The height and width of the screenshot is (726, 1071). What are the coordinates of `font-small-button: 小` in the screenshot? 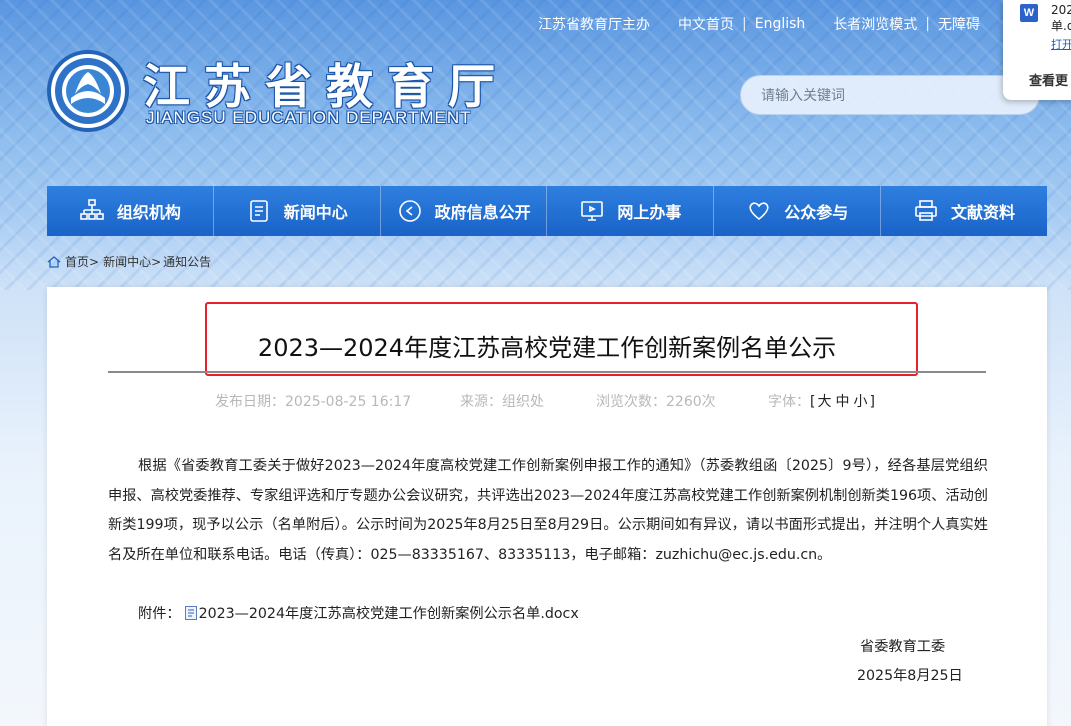 It's located at (860, 402).